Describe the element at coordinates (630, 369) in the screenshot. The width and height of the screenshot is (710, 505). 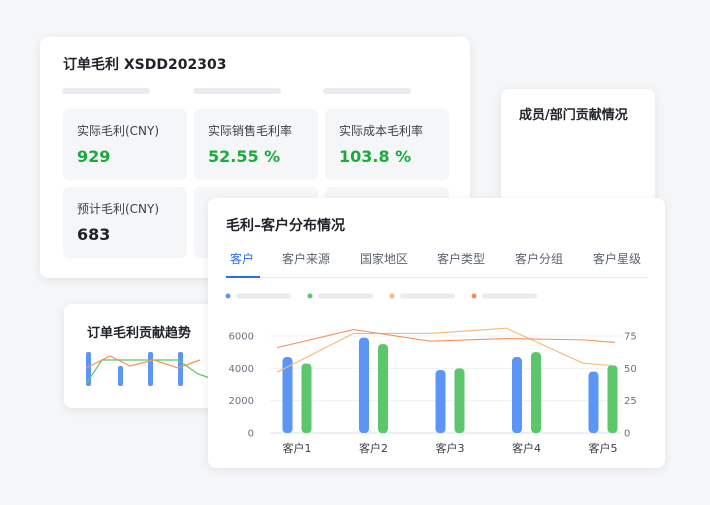
I see `y-right-tick-label: 50` at that location.